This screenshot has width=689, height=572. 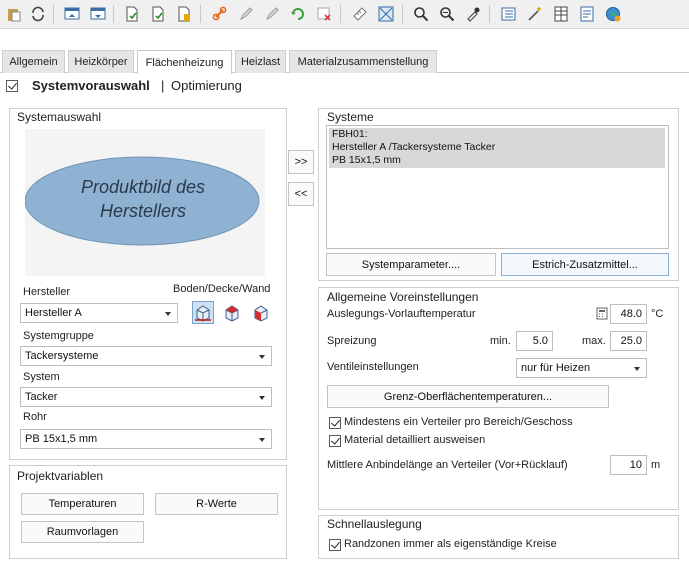 I want to click on hersteller-select: Hersteller A, so click(x=99, y=313).